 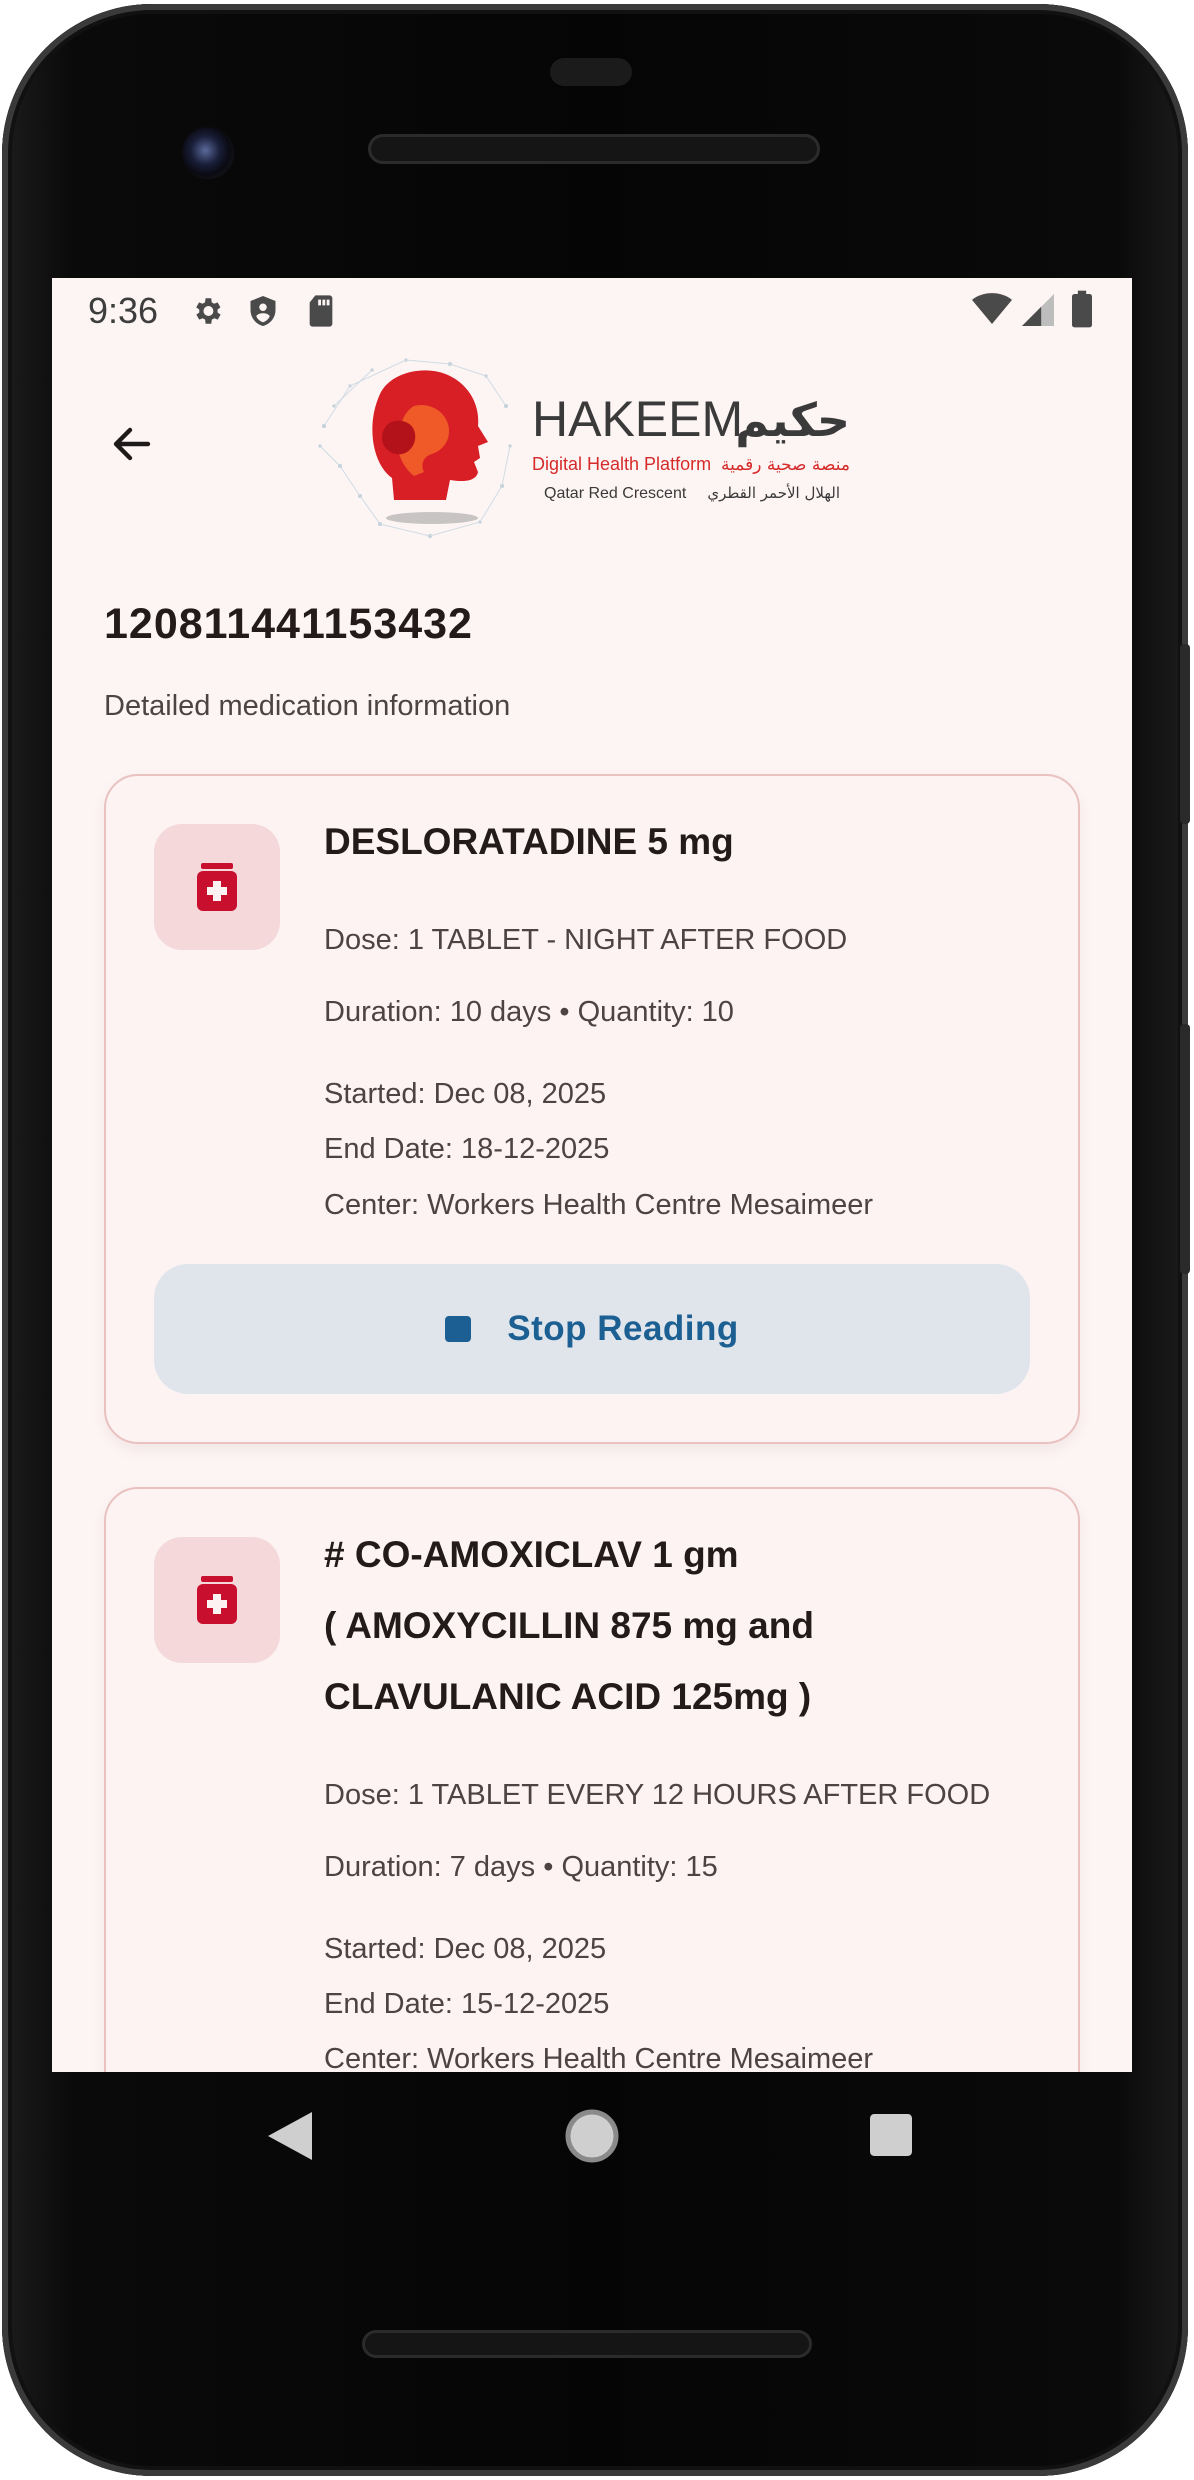 What do you see at coordinates (1082, 311) in the screenshot?
I see `battery-icon` at bounding box center [1082, 311].